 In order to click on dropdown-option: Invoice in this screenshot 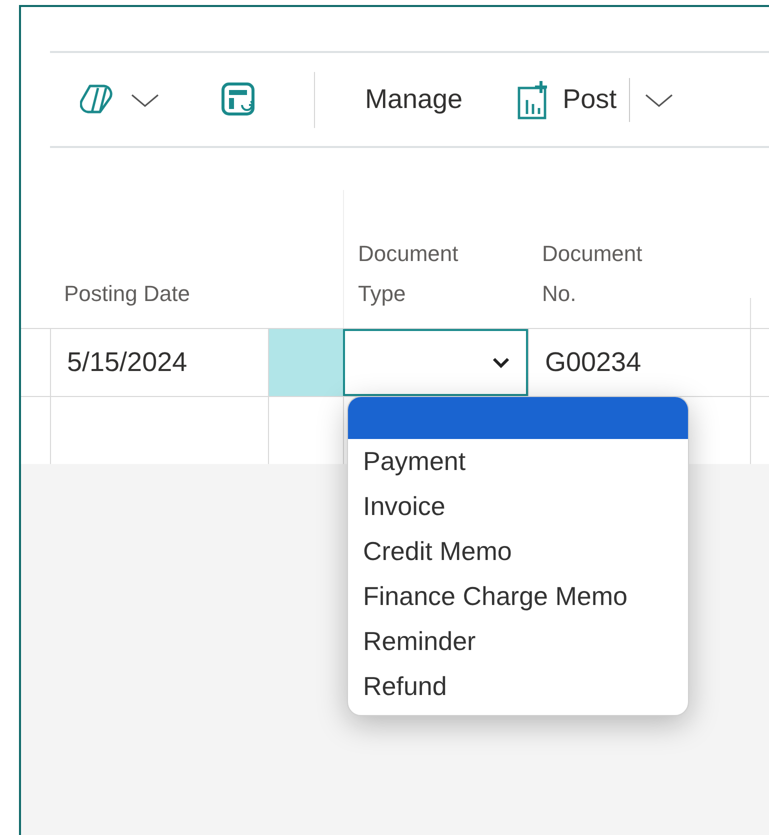, I will do `click(518, 506)`.